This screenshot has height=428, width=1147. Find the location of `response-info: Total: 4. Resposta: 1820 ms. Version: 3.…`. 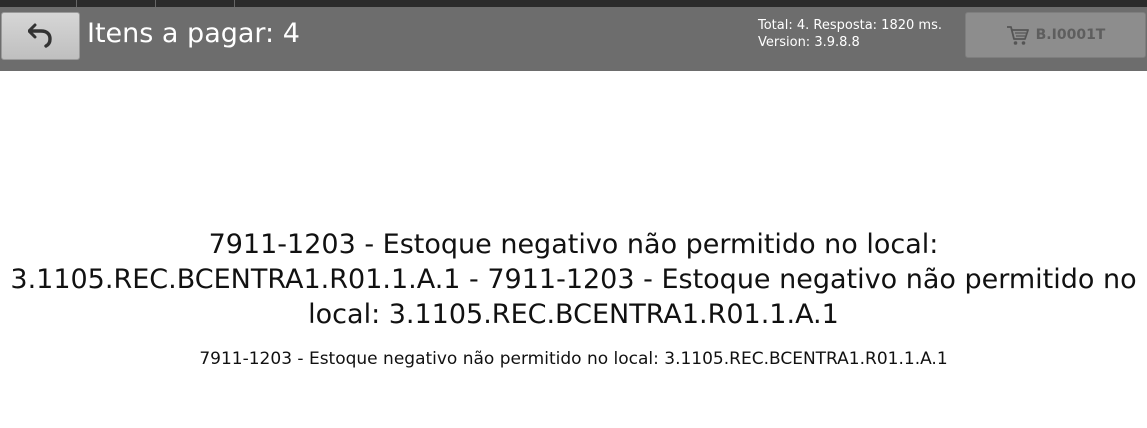

response-info: Total: 4. Resposta: 1820 ms. Version: 3.… is located at coordinates (850, 34).